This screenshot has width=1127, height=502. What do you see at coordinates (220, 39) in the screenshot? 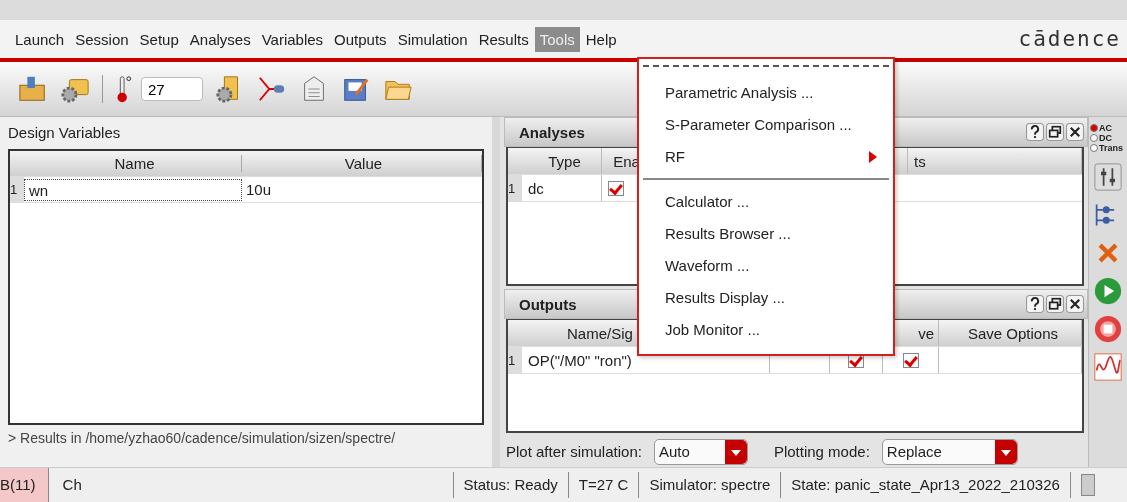
I see `menu-item: Analyses` at bounding box center [220, 39].